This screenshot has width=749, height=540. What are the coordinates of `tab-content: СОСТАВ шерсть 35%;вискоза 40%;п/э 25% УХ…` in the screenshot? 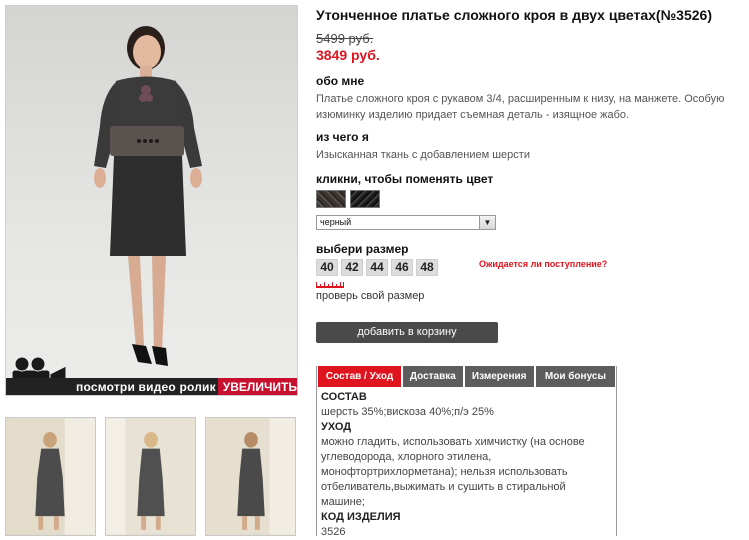 It's located at (466, 463).